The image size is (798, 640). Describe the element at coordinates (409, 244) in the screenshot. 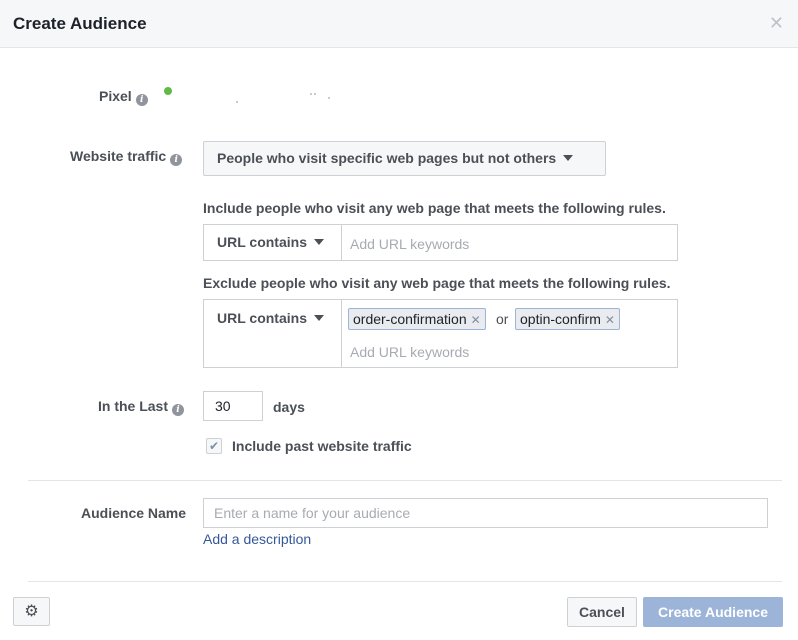

I see `include-keyword-input: Add URL keywords` at that location.